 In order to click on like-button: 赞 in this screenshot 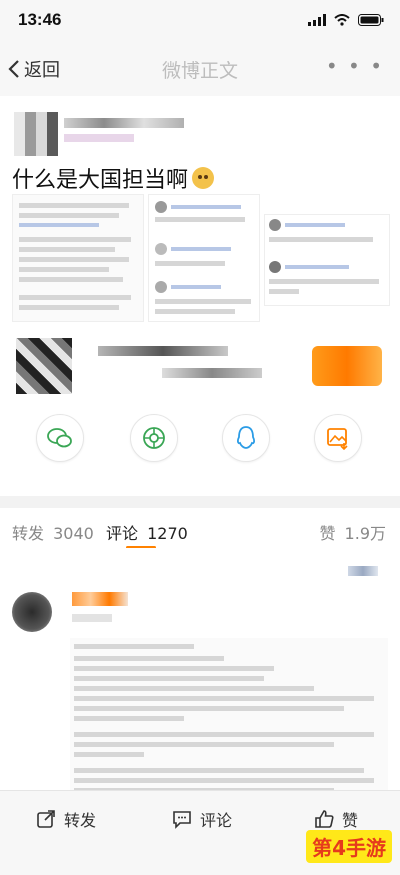, I will do `click(336, 819)`.